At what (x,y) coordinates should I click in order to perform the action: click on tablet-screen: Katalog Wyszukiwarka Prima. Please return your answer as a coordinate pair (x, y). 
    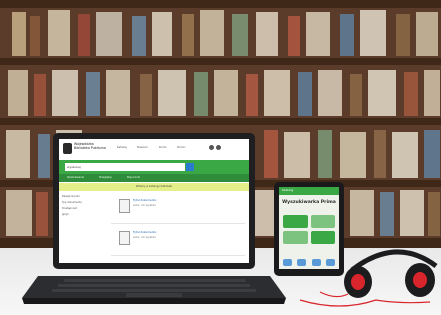
    Looking at the image, I should click on (309, 228).